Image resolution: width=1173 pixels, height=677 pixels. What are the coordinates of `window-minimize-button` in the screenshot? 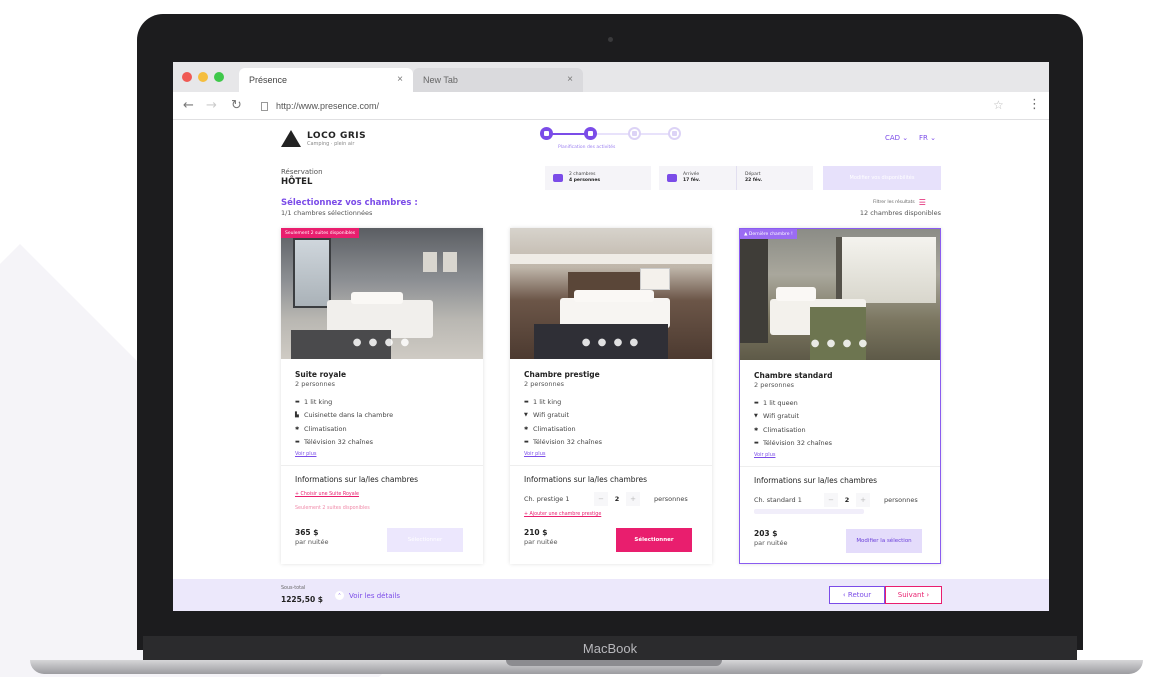 It's located at (203, 77).